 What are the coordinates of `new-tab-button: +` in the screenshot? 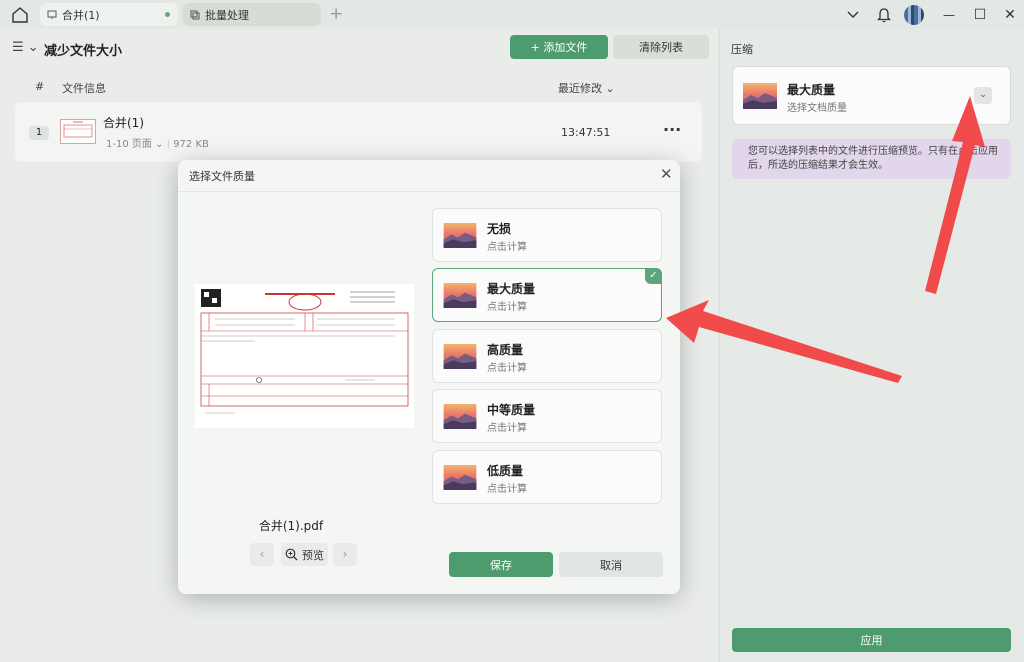 It's located at (336, 14).